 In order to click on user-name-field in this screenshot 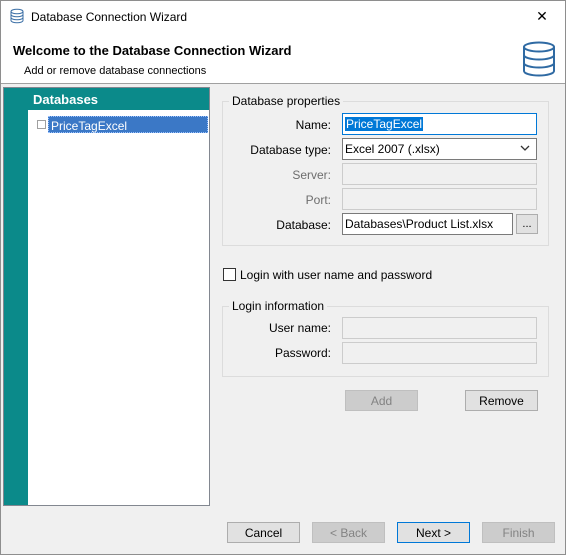, I will do `click(439, 328)`.